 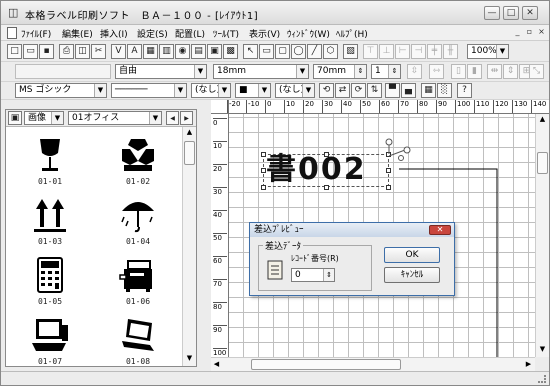 I want to click on symbol-item-01-08: 01-08, so click(x=138, y=345).